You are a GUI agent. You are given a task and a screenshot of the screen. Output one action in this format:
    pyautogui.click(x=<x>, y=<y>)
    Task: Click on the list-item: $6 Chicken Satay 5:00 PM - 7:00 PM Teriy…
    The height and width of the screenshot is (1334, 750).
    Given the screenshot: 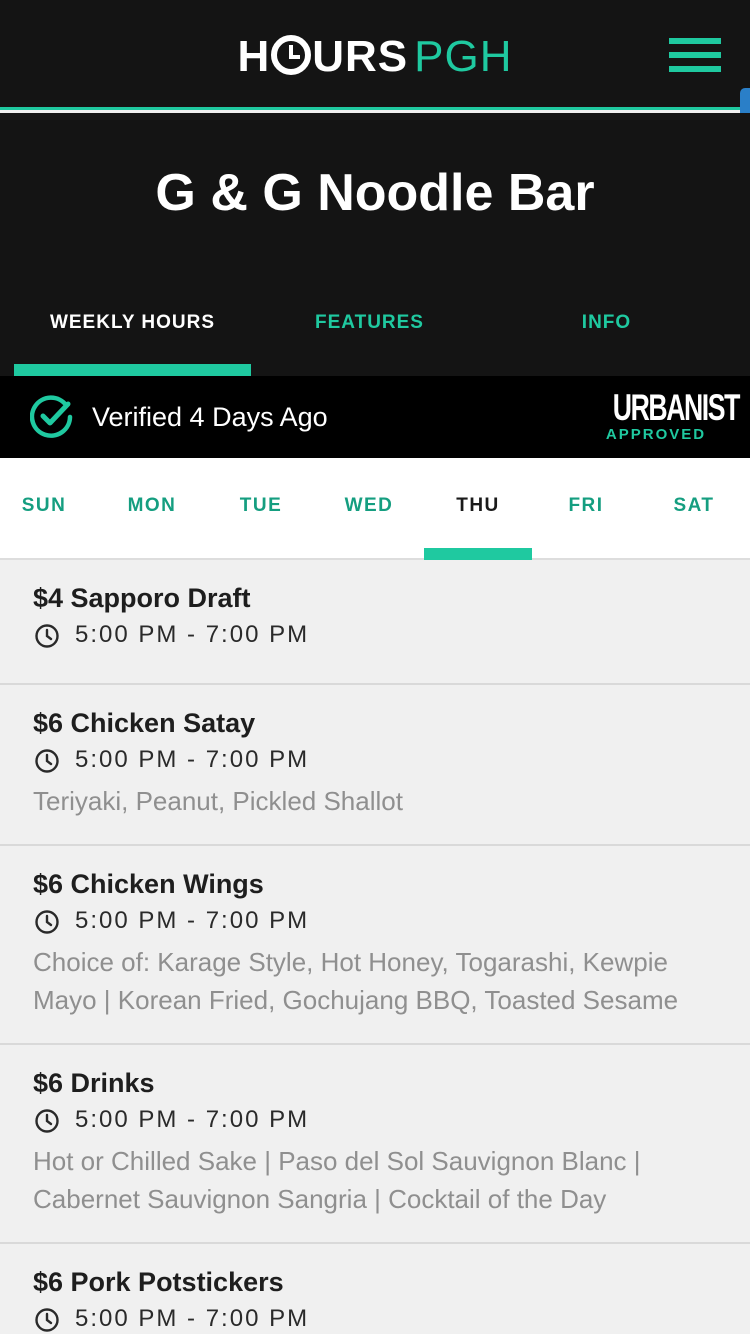 What is the action you would take?
    pyautogui.click(x=375, y=765)
    